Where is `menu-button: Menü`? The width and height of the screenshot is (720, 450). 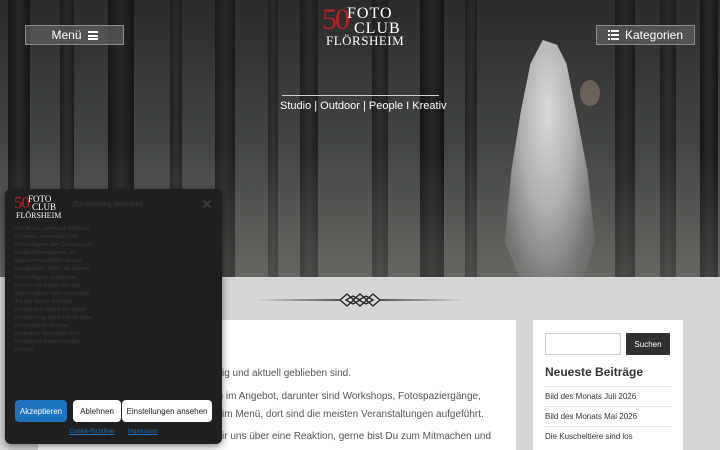 menu-button: Menü is located at coordinates (74, 35).